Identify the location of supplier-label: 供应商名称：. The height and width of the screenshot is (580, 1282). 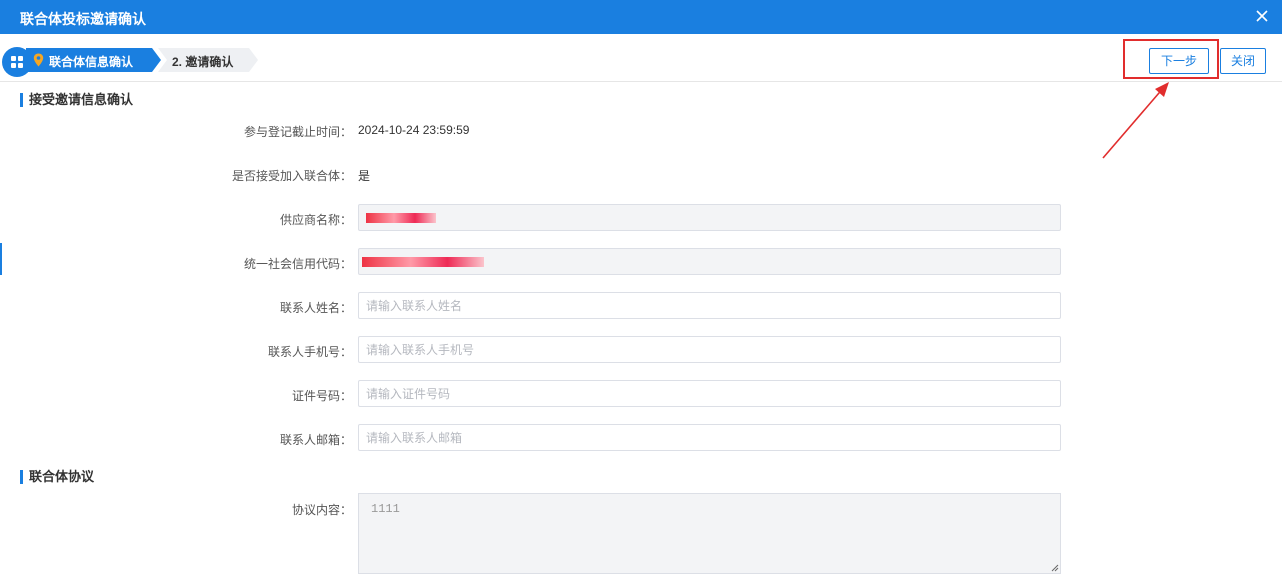
(315, 220).